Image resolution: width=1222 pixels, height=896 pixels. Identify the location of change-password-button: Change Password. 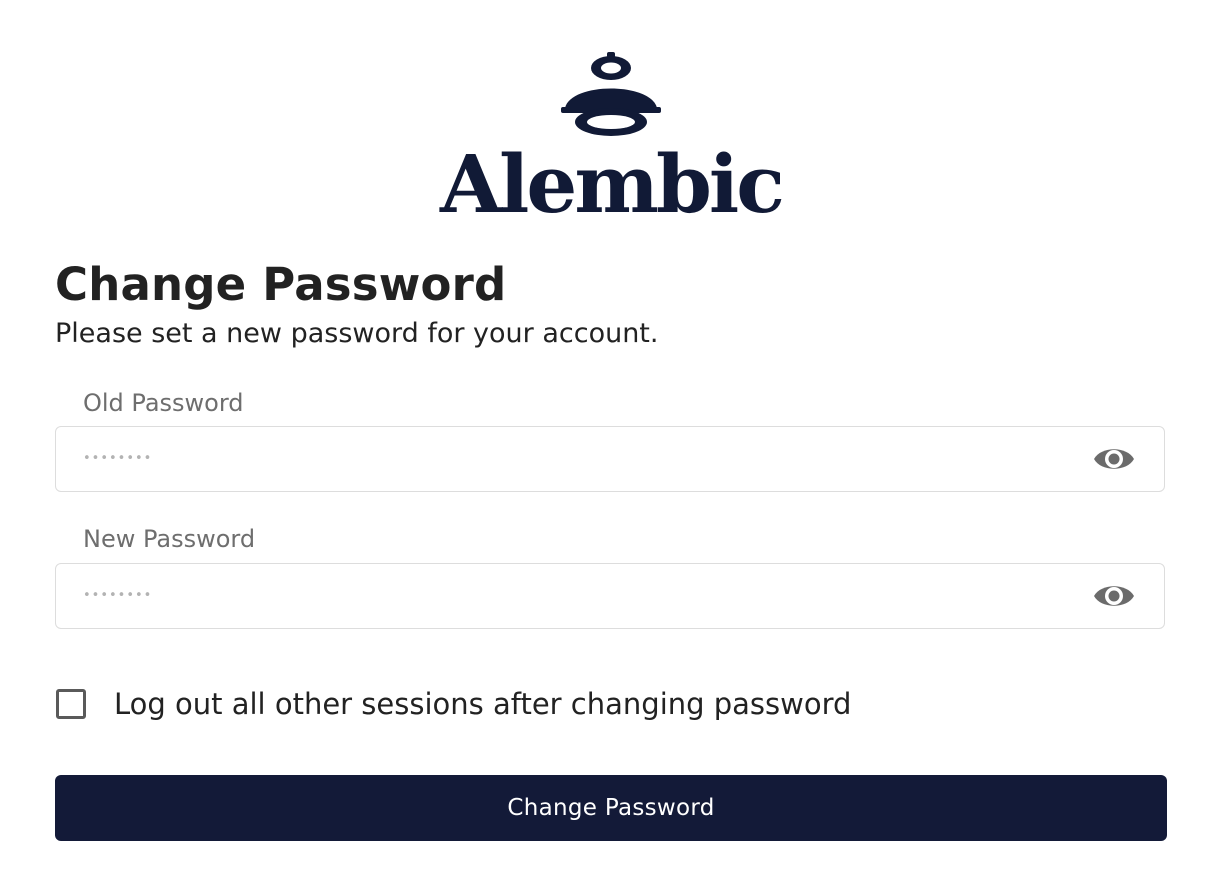
(611, 808).